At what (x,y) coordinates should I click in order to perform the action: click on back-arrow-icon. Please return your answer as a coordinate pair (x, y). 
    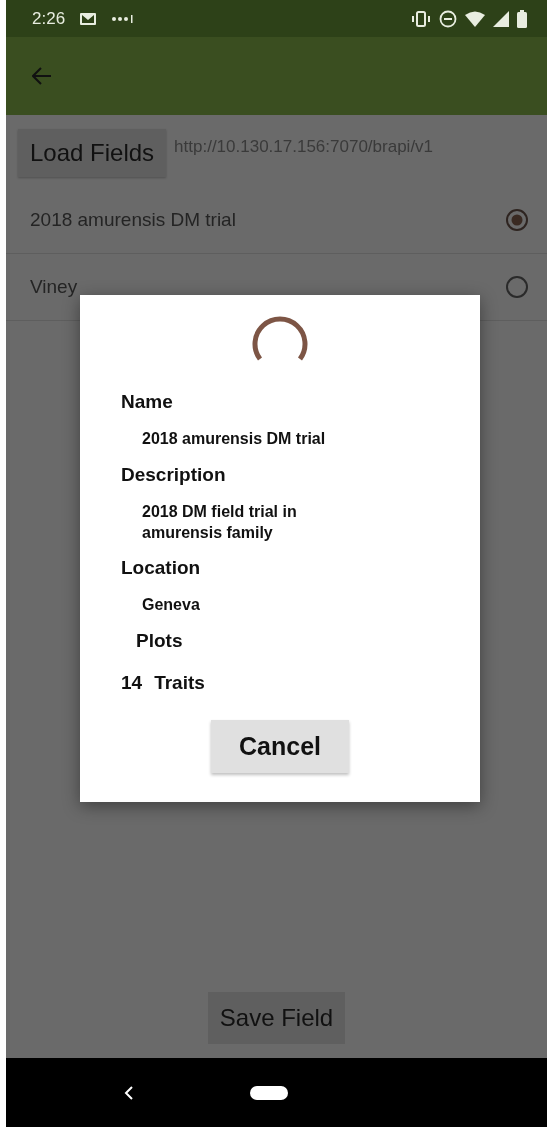
    Looking at the image, I should click on (42, 76).